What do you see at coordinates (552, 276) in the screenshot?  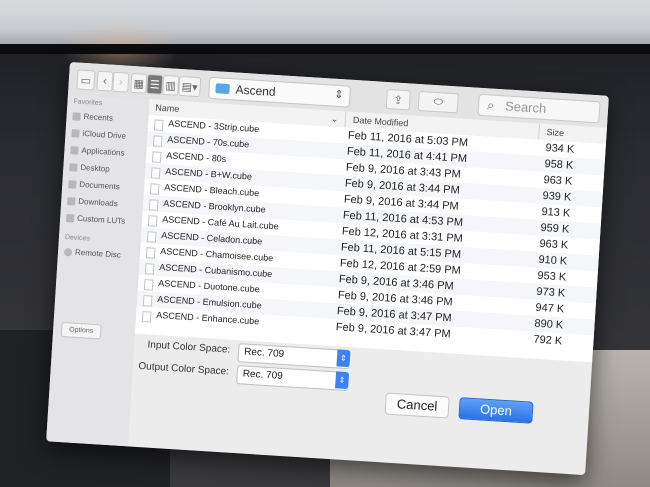 I see `file-size: 953 K` at bounding box center [552, 276].